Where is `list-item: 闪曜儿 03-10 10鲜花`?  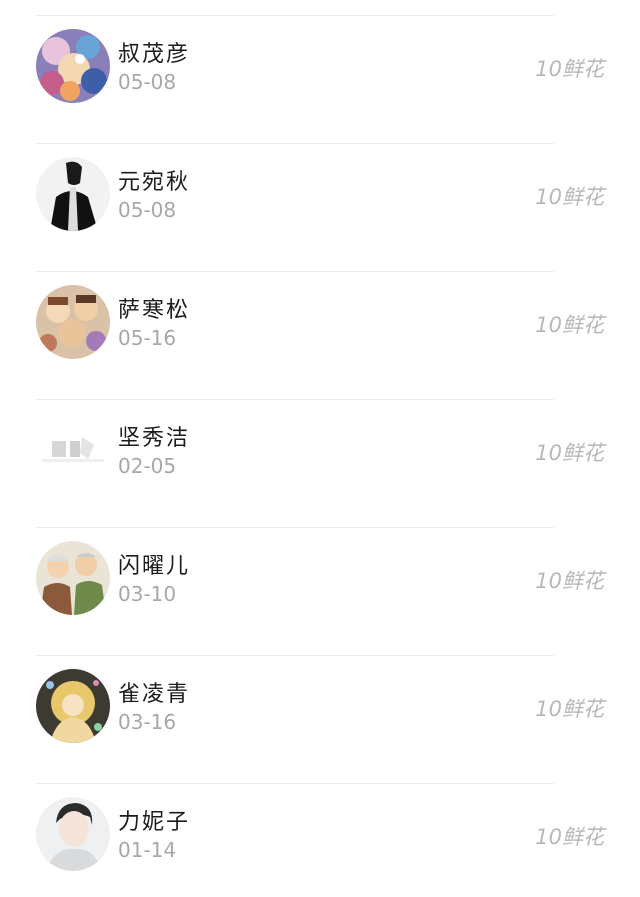 list-item: 闪曜儿 03-10 10鲜花 is located at coordinates (320, 592).